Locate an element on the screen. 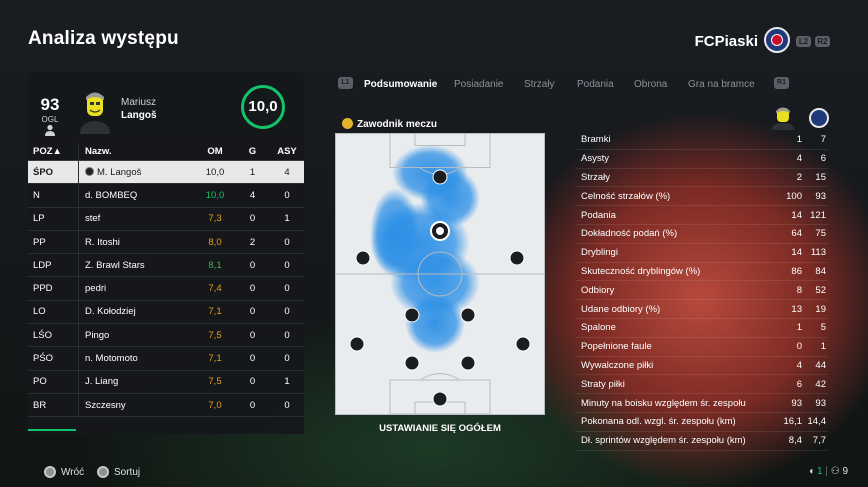  lobby-status: ◖ 1 | ⚇ 9 is located at coordinates (828, 471).